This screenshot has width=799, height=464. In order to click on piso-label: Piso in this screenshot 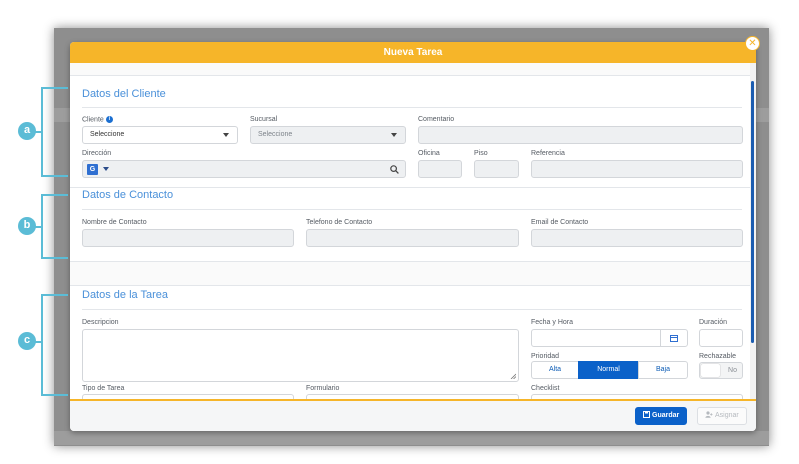, I will do `click(481, 153)`.